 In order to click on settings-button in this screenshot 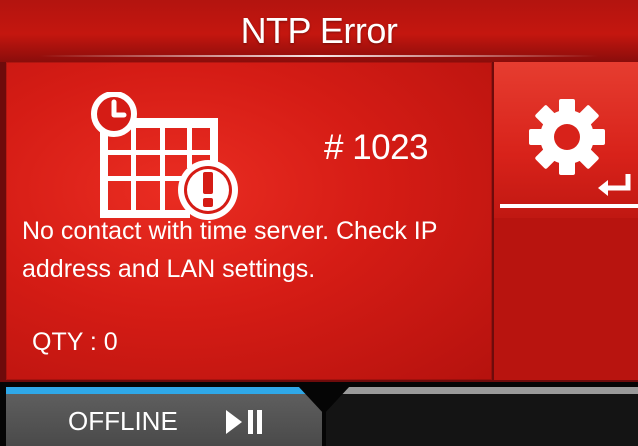, I will do `click(566, 140)`.